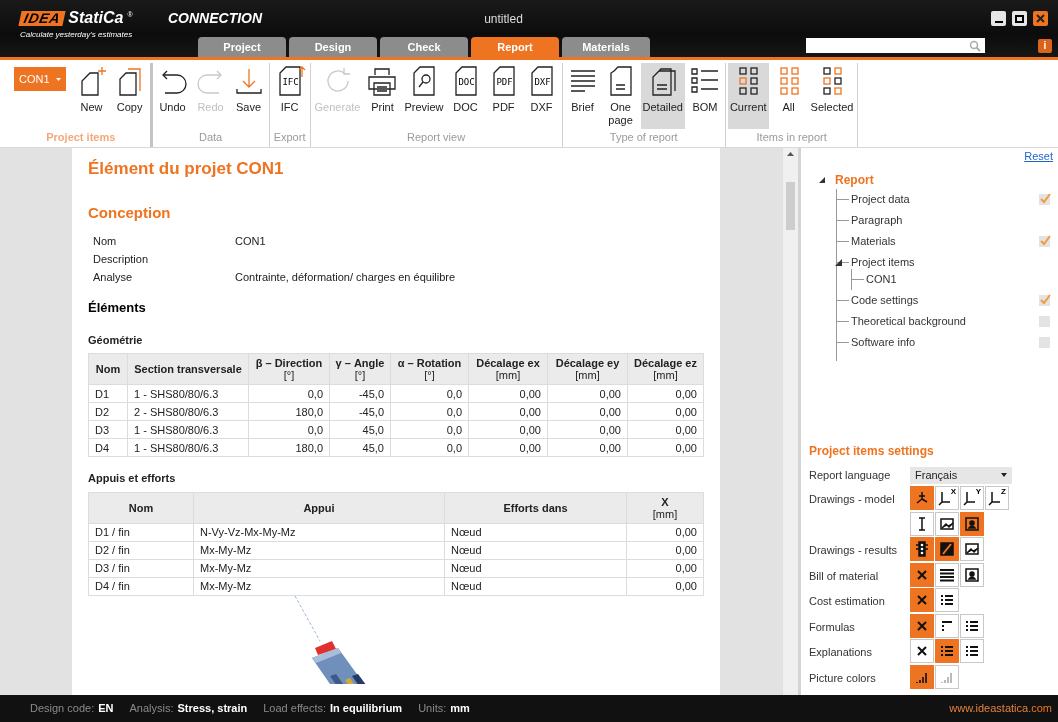 The height and width of the screenshot is (722, 1058). What do you see at coordinates (873, 241) in the screenshot?
I see `tree-item: Materials` at bounding box center [873, 241].